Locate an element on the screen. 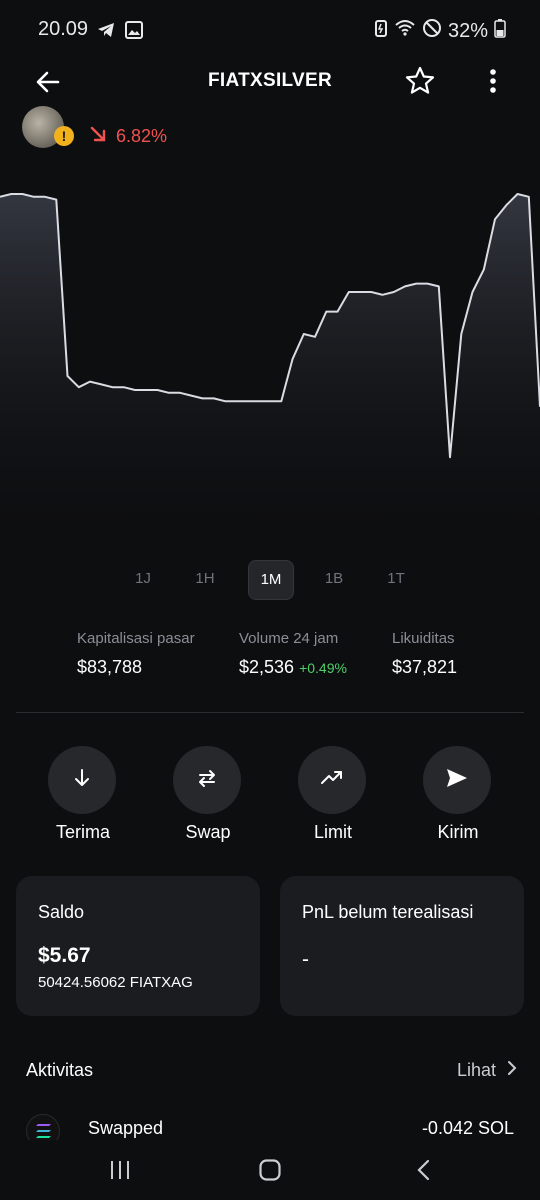 The width and height of the screenshot is (540, 1200). limit-circle is located at coordinates (332, 780).